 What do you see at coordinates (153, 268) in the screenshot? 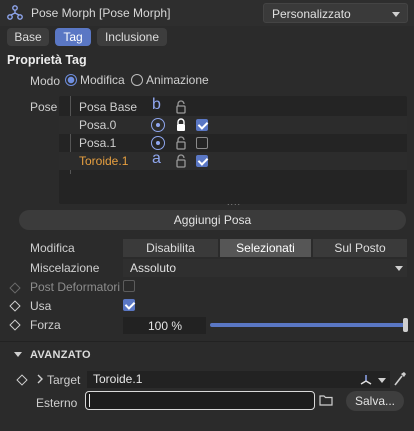
I see `blend-value: Assoluto` at bounding box center [153, 268].